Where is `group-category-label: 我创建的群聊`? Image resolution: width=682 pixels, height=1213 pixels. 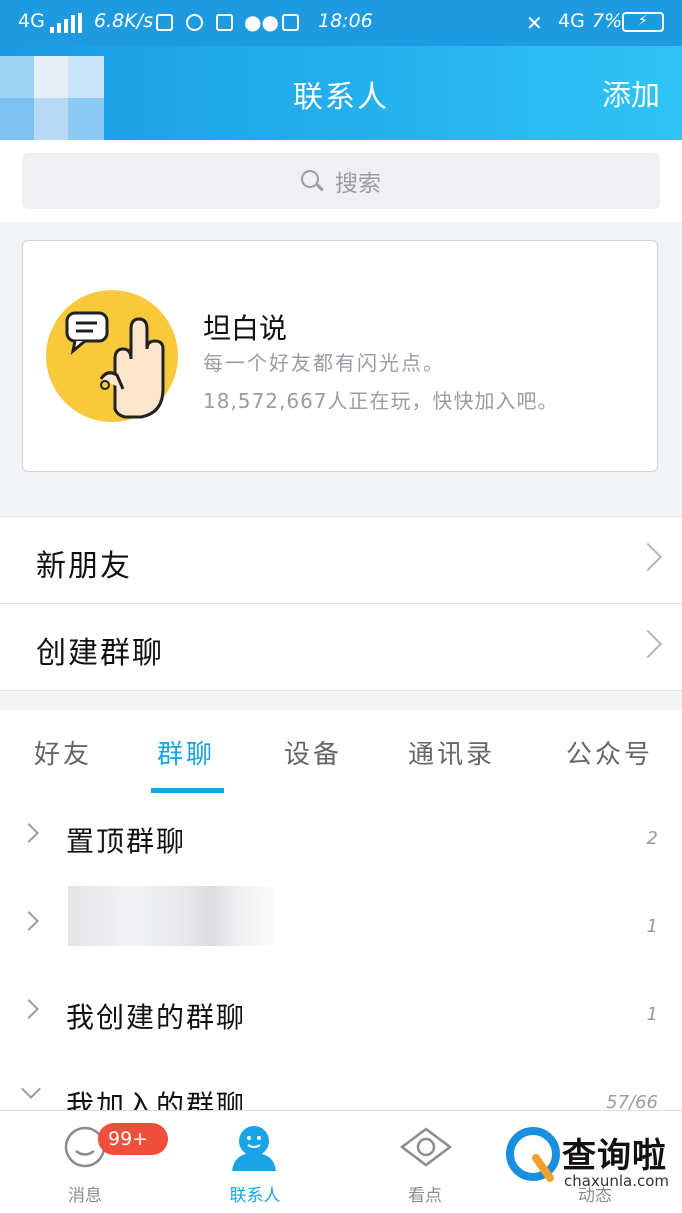
group-category-label: 我创建的群聊 is located at coordinates (156, 1017).